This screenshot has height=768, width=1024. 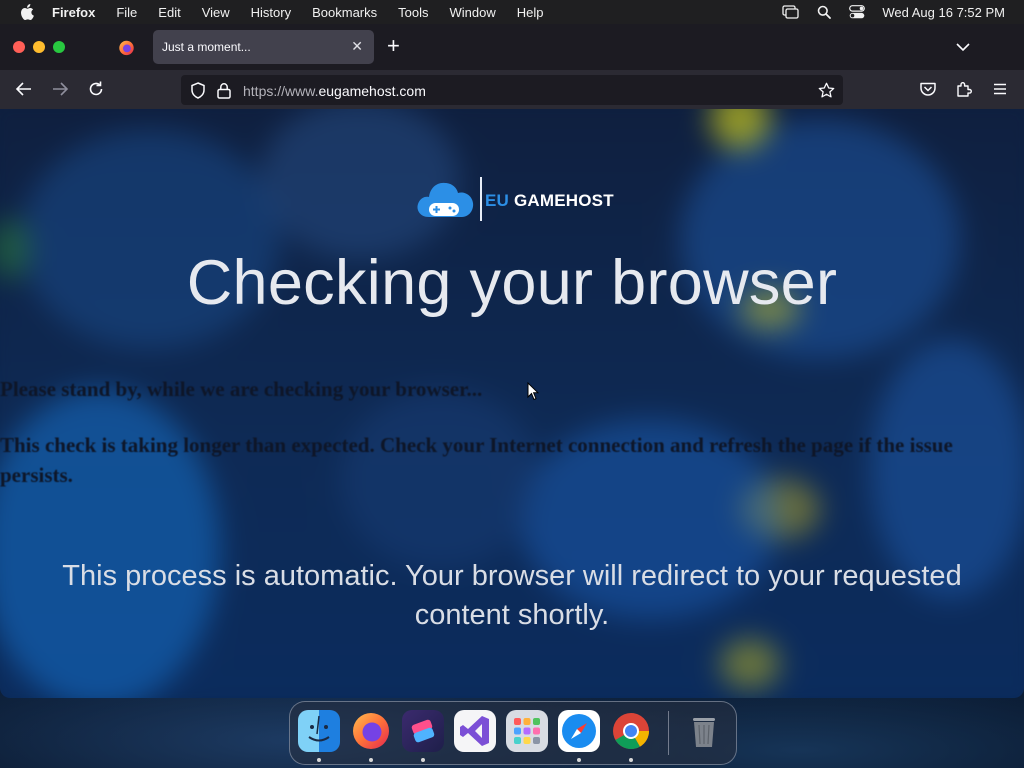 I want to click on application-menu-icon, so click(x=1000, y=91).